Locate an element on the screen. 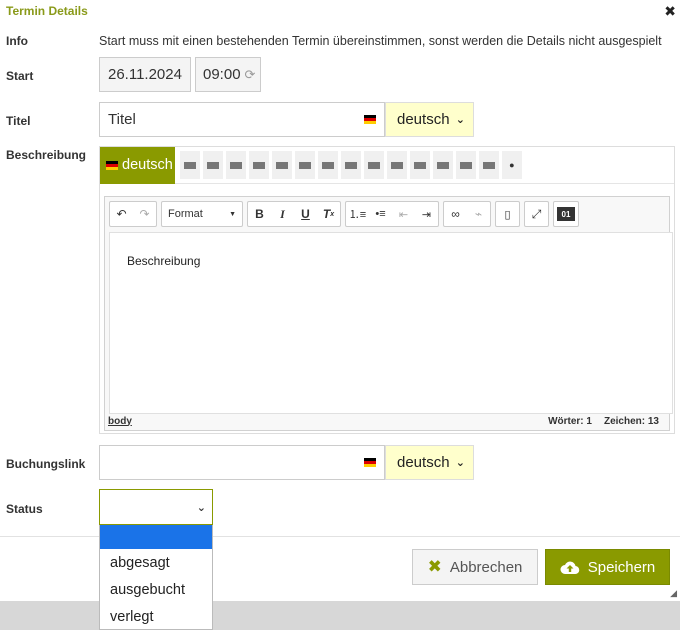  caret-down-icon: ▼ is located at coordinates (232, 214).